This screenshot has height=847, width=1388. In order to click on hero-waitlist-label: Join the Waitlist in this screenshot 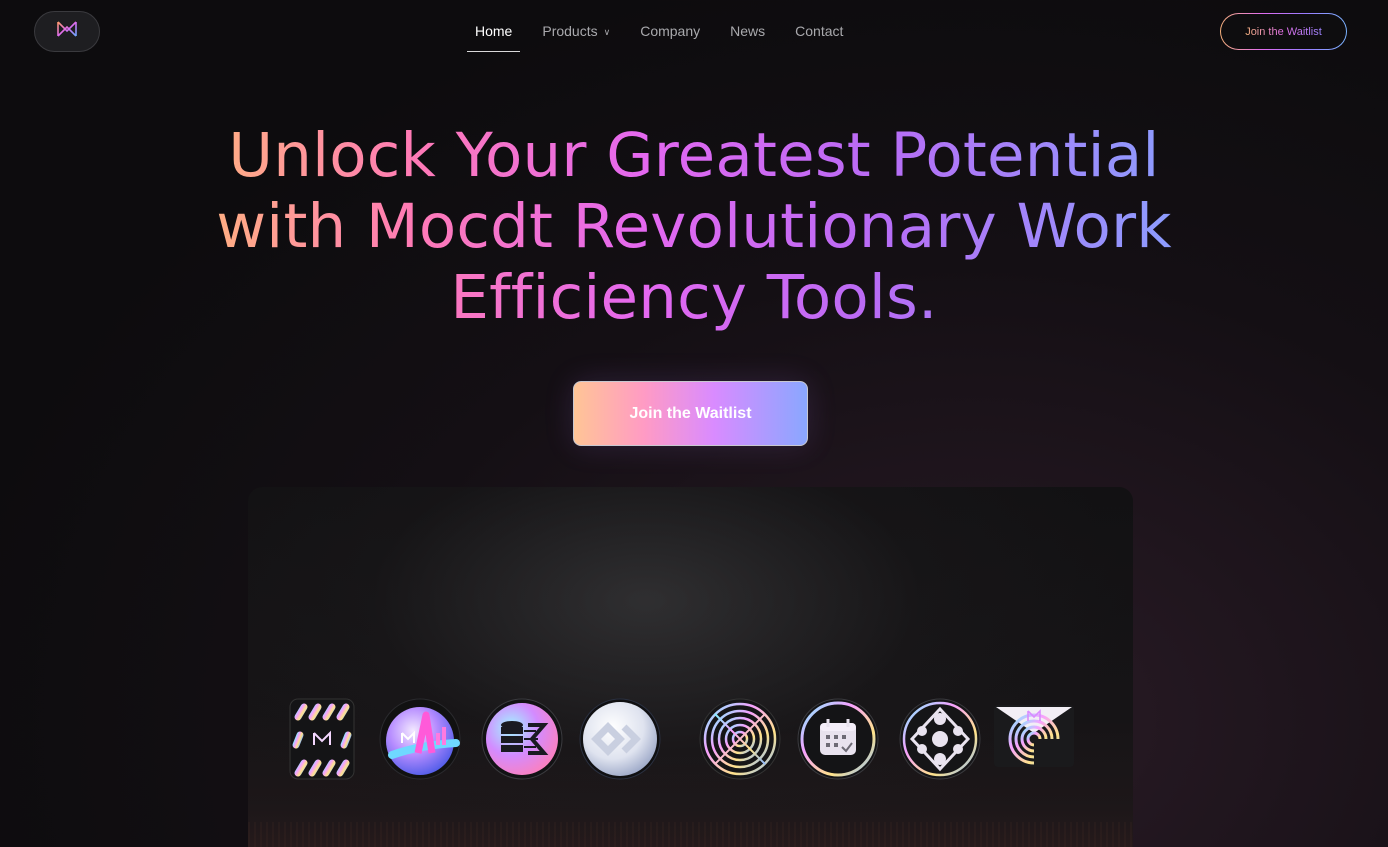, I will do `click(690, 413)`.